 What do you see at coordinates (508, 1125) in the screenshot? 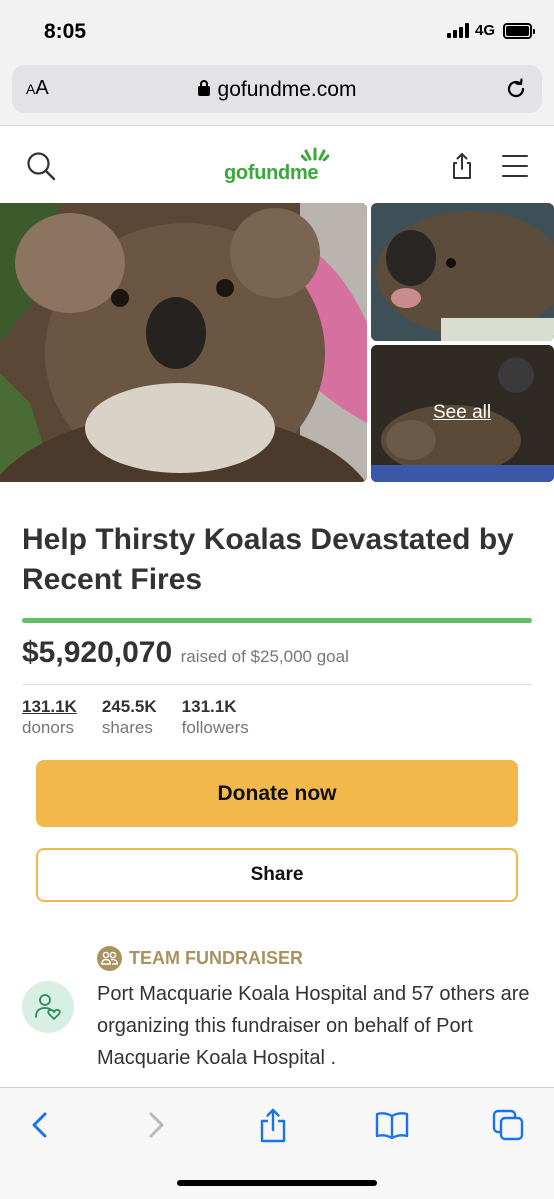
I see `tabs-icon` at bounding box center [508, 1125].